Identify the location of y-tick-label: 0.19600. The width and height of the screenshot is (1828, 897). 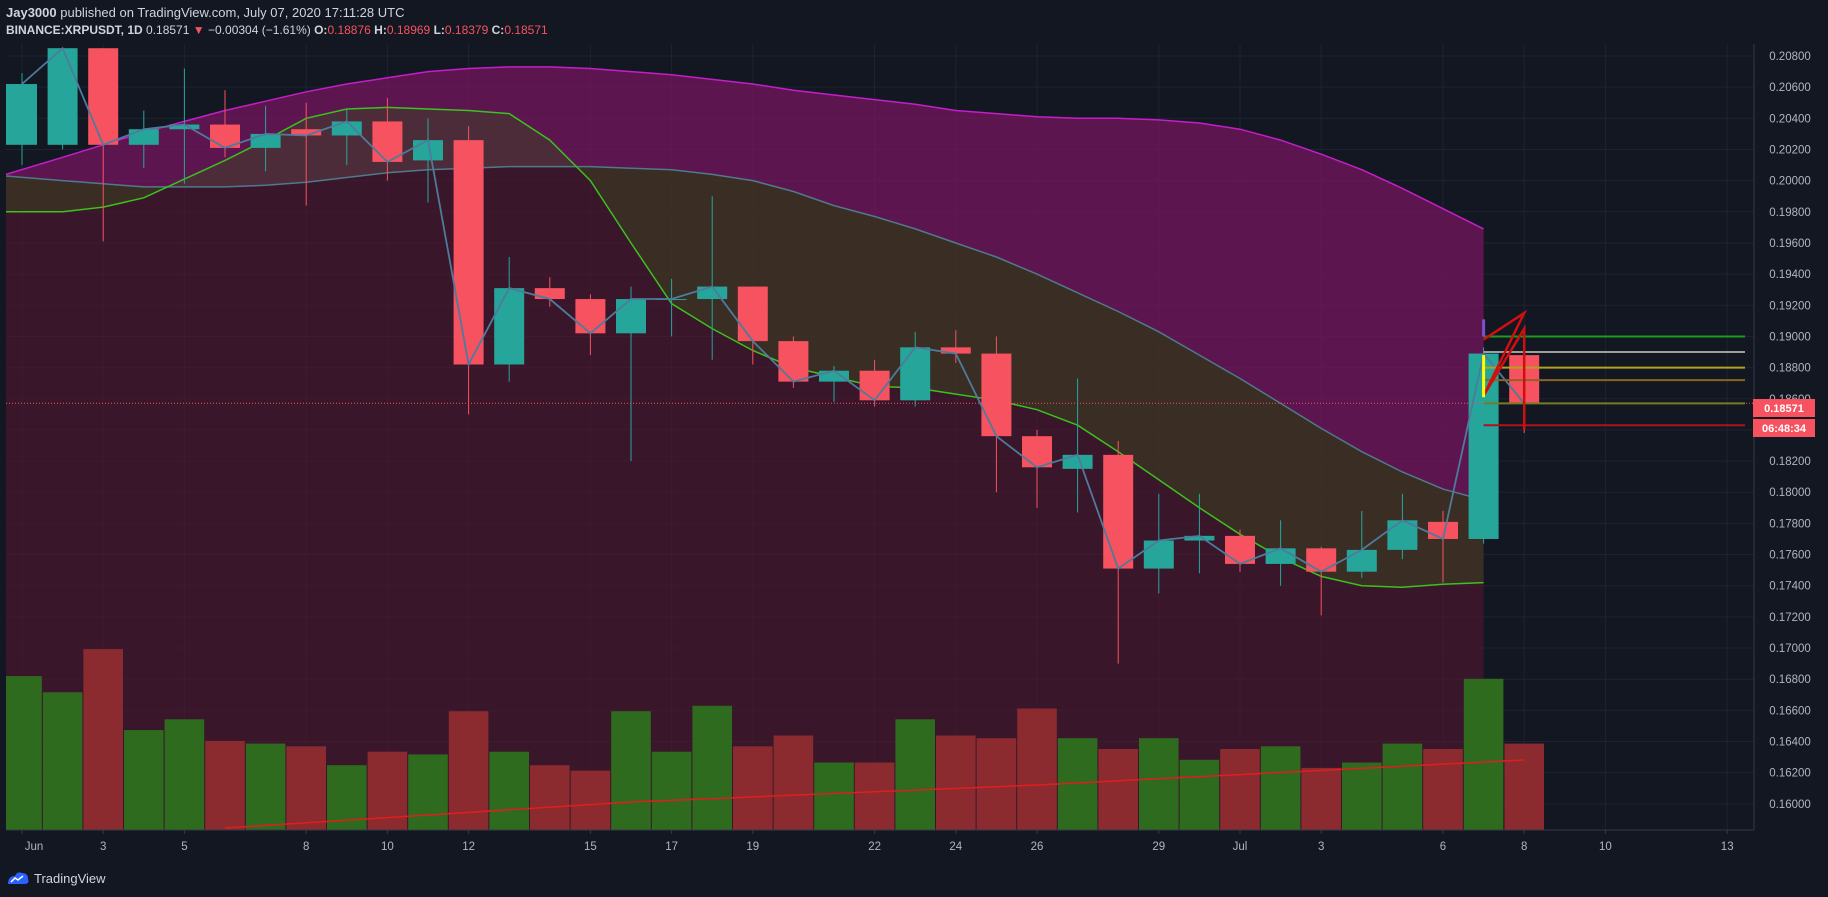
(1790, 244).